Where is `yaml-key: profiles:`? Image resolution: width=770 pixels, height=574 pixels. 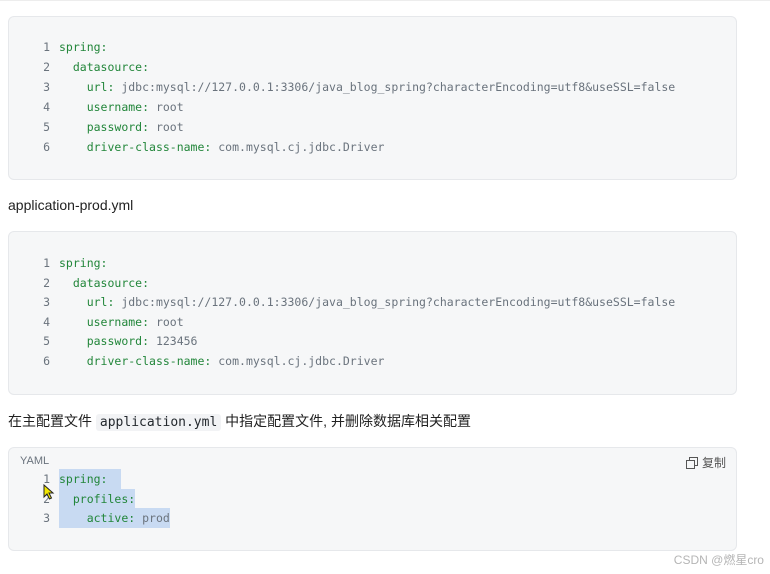
yaml-key: profiles: is located at coordinates (104, 499).